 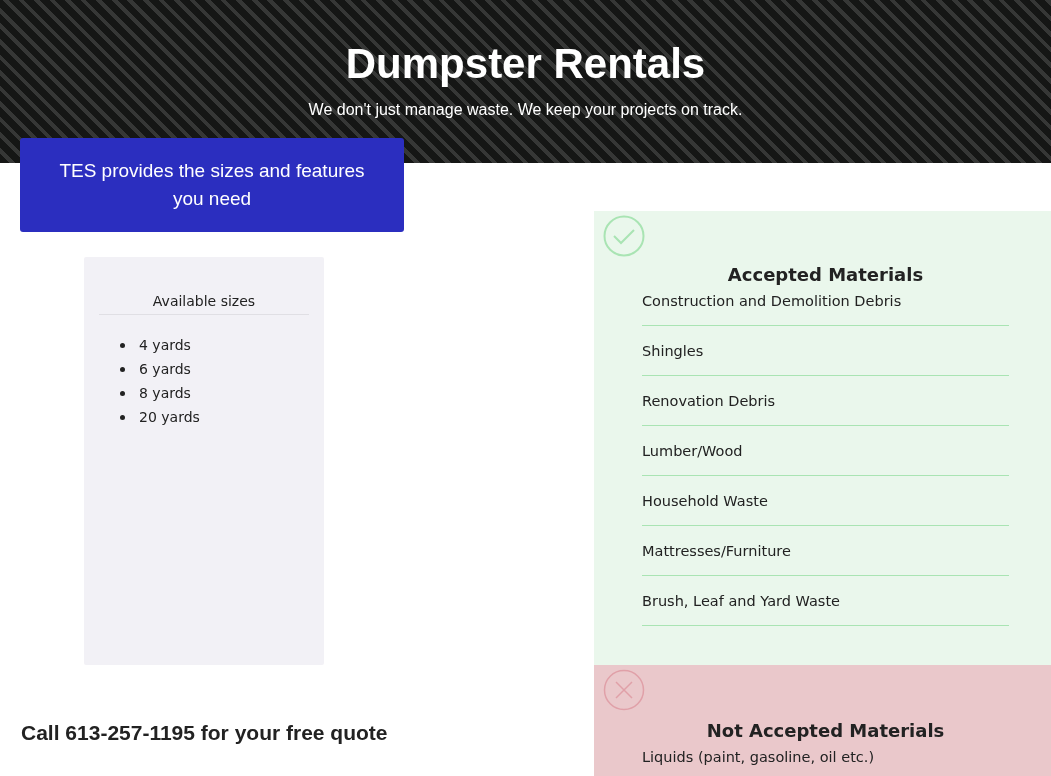 What do you see at coordinates (624, 236) in the screenshot?
I see `check-circle-icon` at bounding box center [624, 236].